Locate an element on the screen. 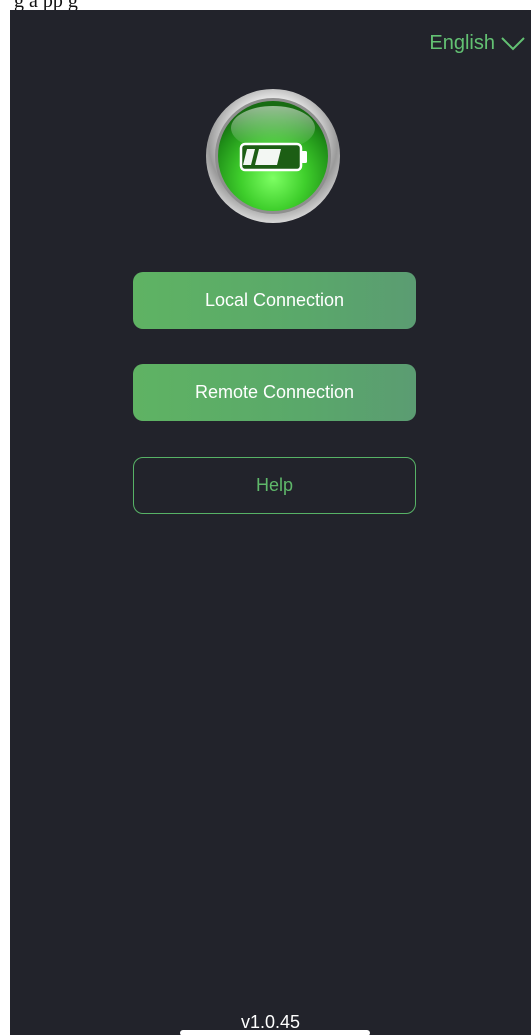  battery-logo-icon is located at coordinates (273, 156).